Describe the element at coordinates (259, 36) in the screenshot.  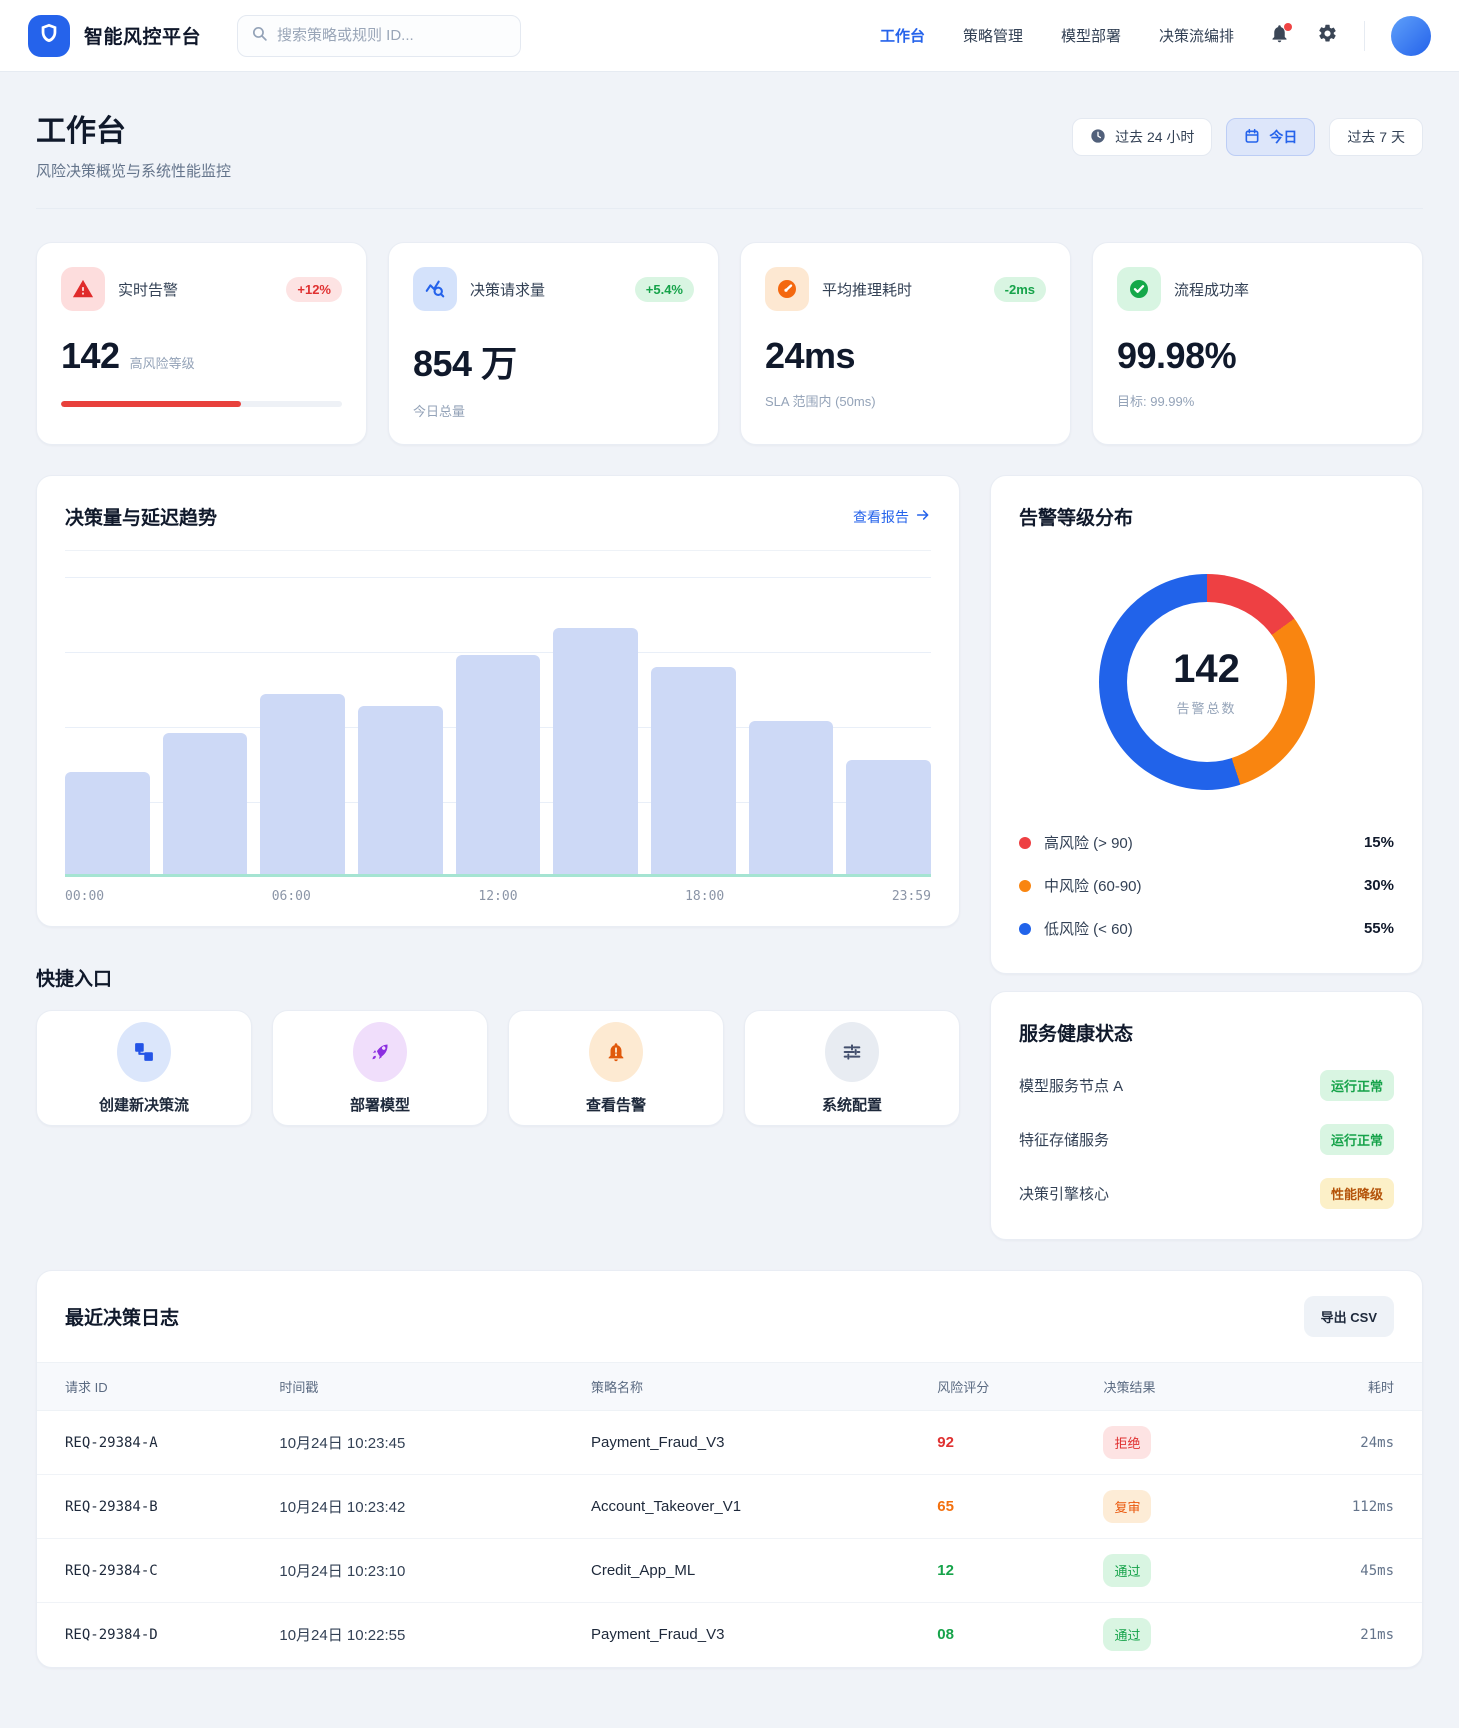
I see `search-icon` at that location.